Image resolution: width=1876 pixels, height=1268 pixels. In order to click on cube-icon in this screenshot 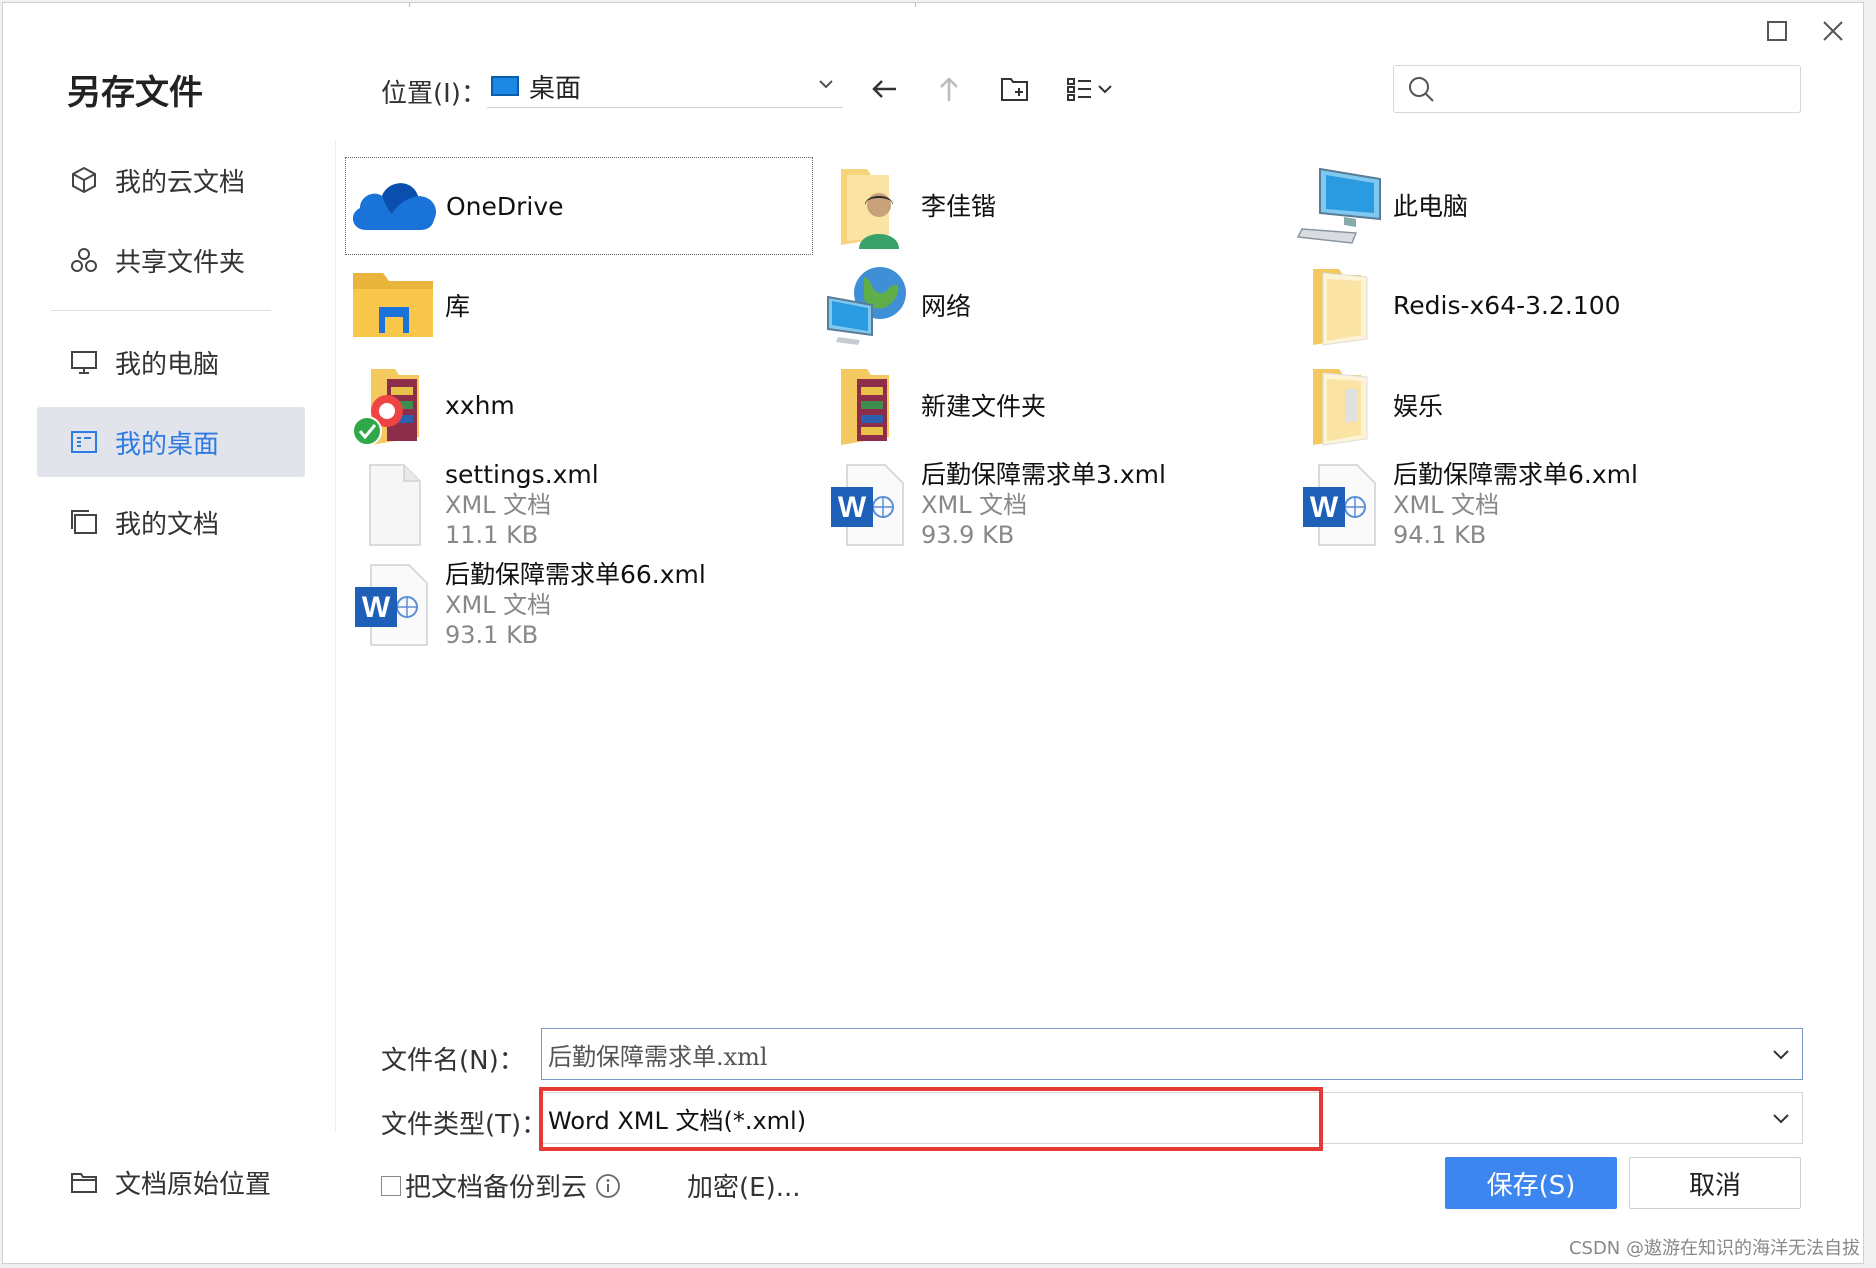, I will do `click(84, 180)`.